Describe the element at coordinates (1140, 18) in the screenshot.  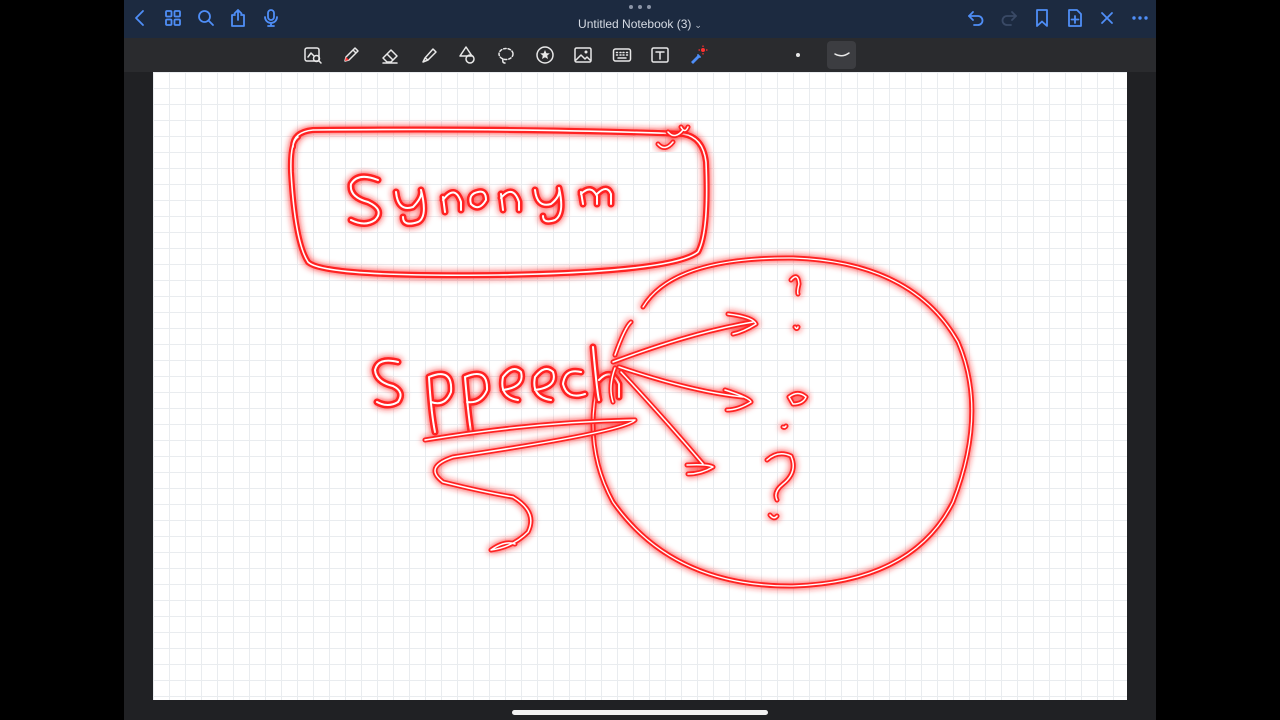
I see `more-icon` at that location.